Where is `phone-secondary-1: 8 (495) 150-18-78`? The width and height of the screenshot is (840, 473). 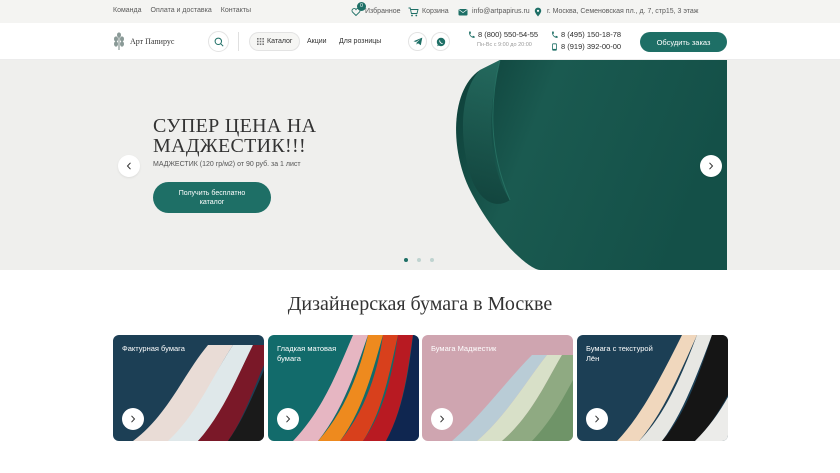 phone-secondary-1: 8 (495) 150-18-78 is located at coordinates (586, 34).